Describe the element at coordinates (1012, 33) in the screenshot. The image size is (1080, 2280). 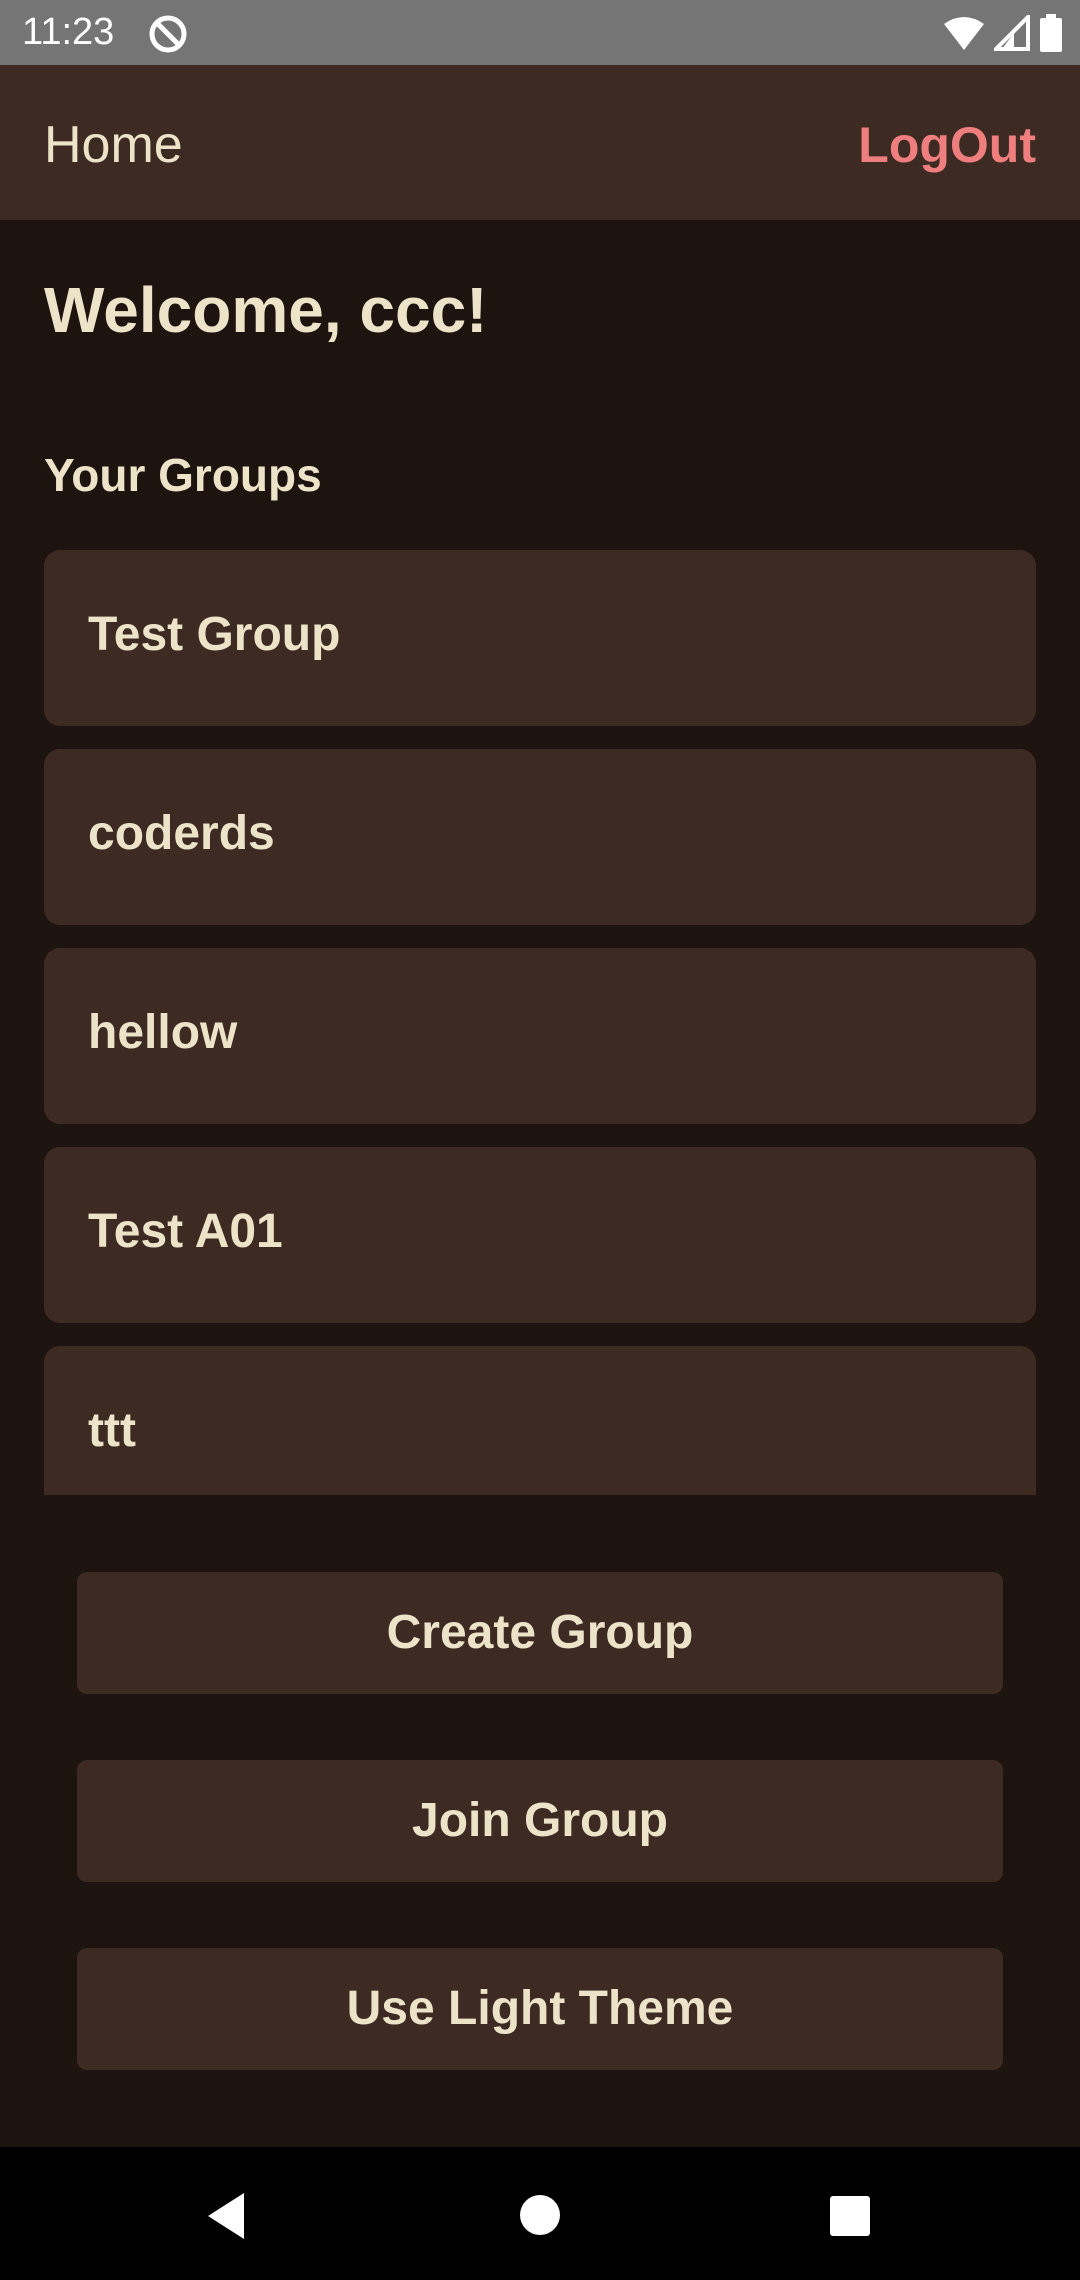
I see `signal-icon` at that location.